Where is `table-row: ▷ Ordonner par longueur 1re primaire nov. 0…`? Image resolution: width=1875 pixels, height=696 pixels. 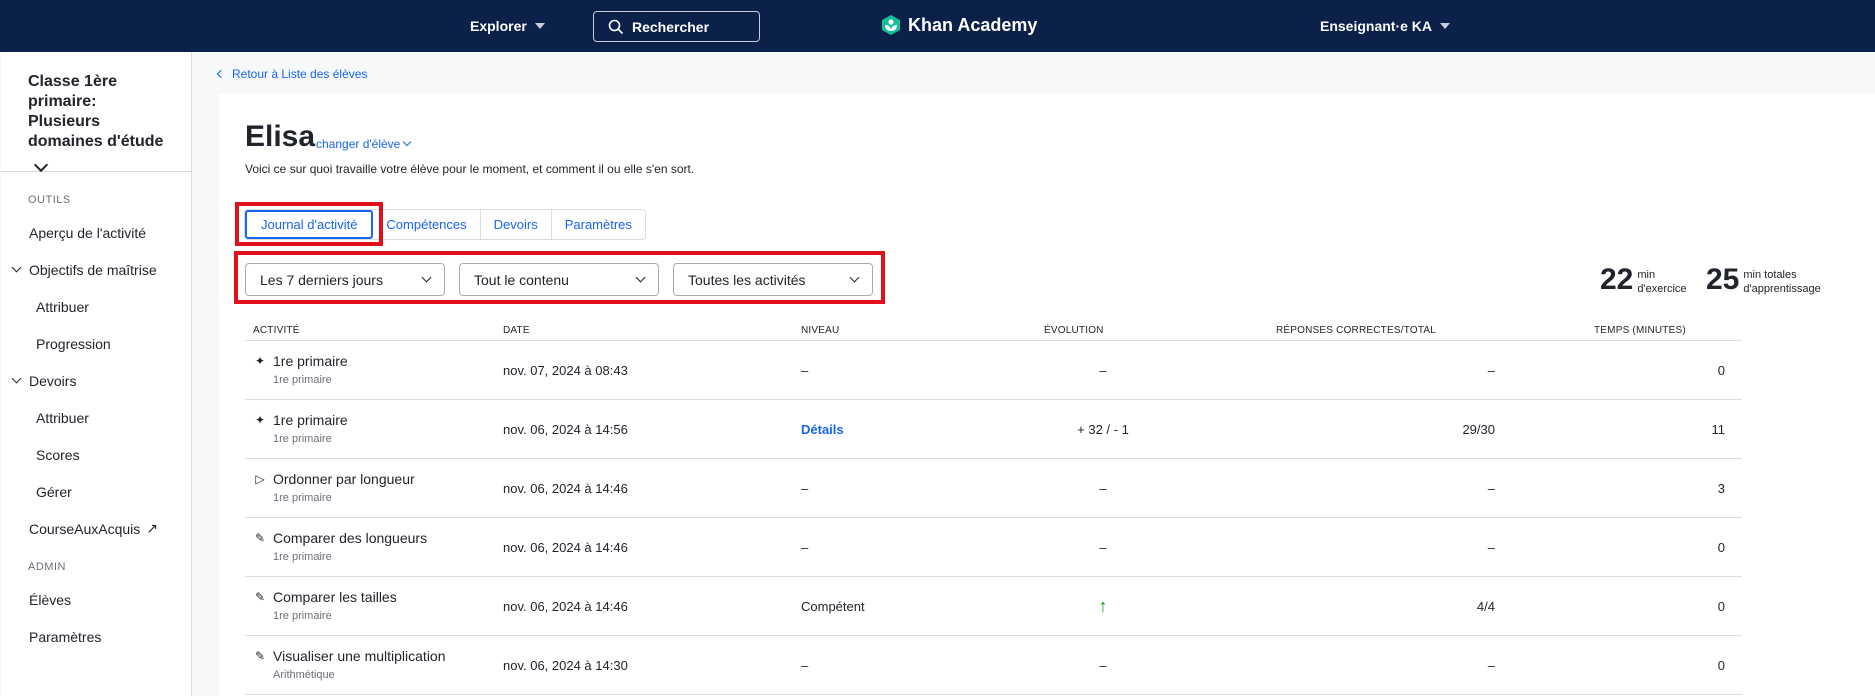 table-row: ▷ Ordonner par longueur 1re primaire nov. 0… is located at coordinates (993, 488).